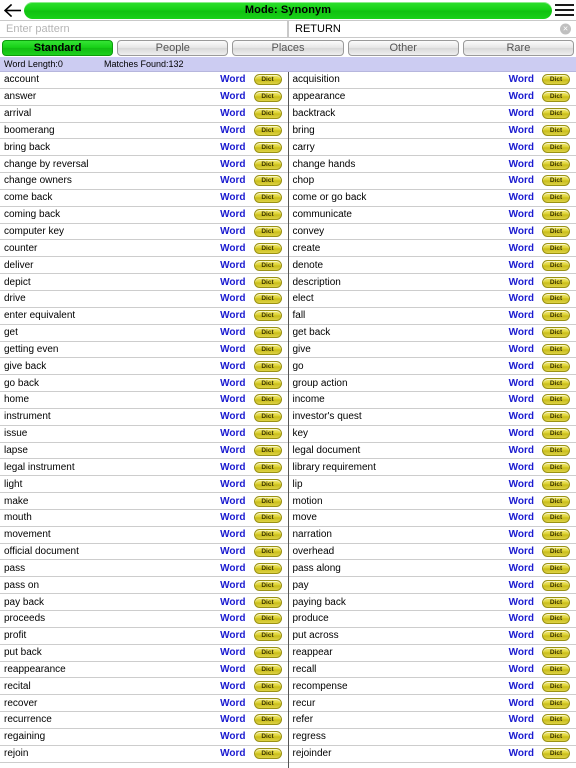 This screenshot has height=768, width=576. I want to click on table-row: movement Word Dict, so click(144, 535).